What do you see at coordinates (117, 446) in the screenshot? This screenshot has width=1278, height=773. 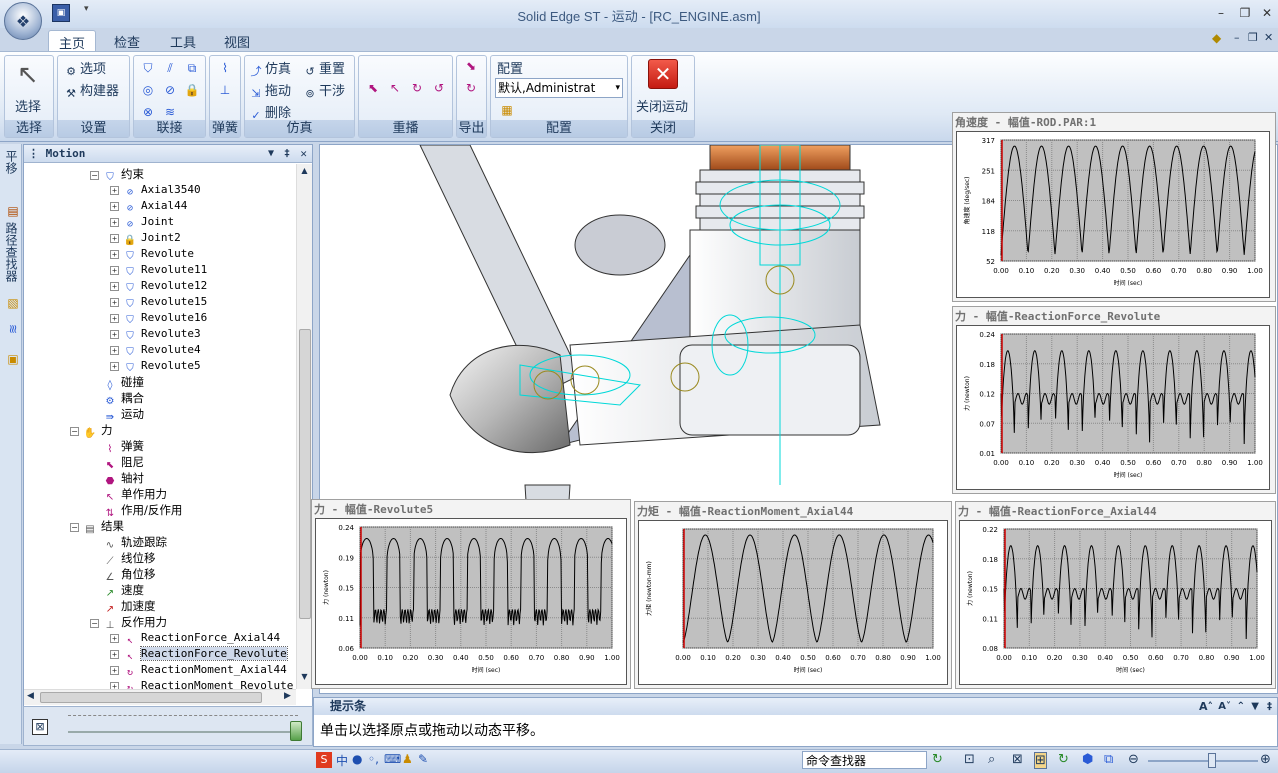 I see `tree-item: ⌇ 弹簧` at bounding box center [117, 446].